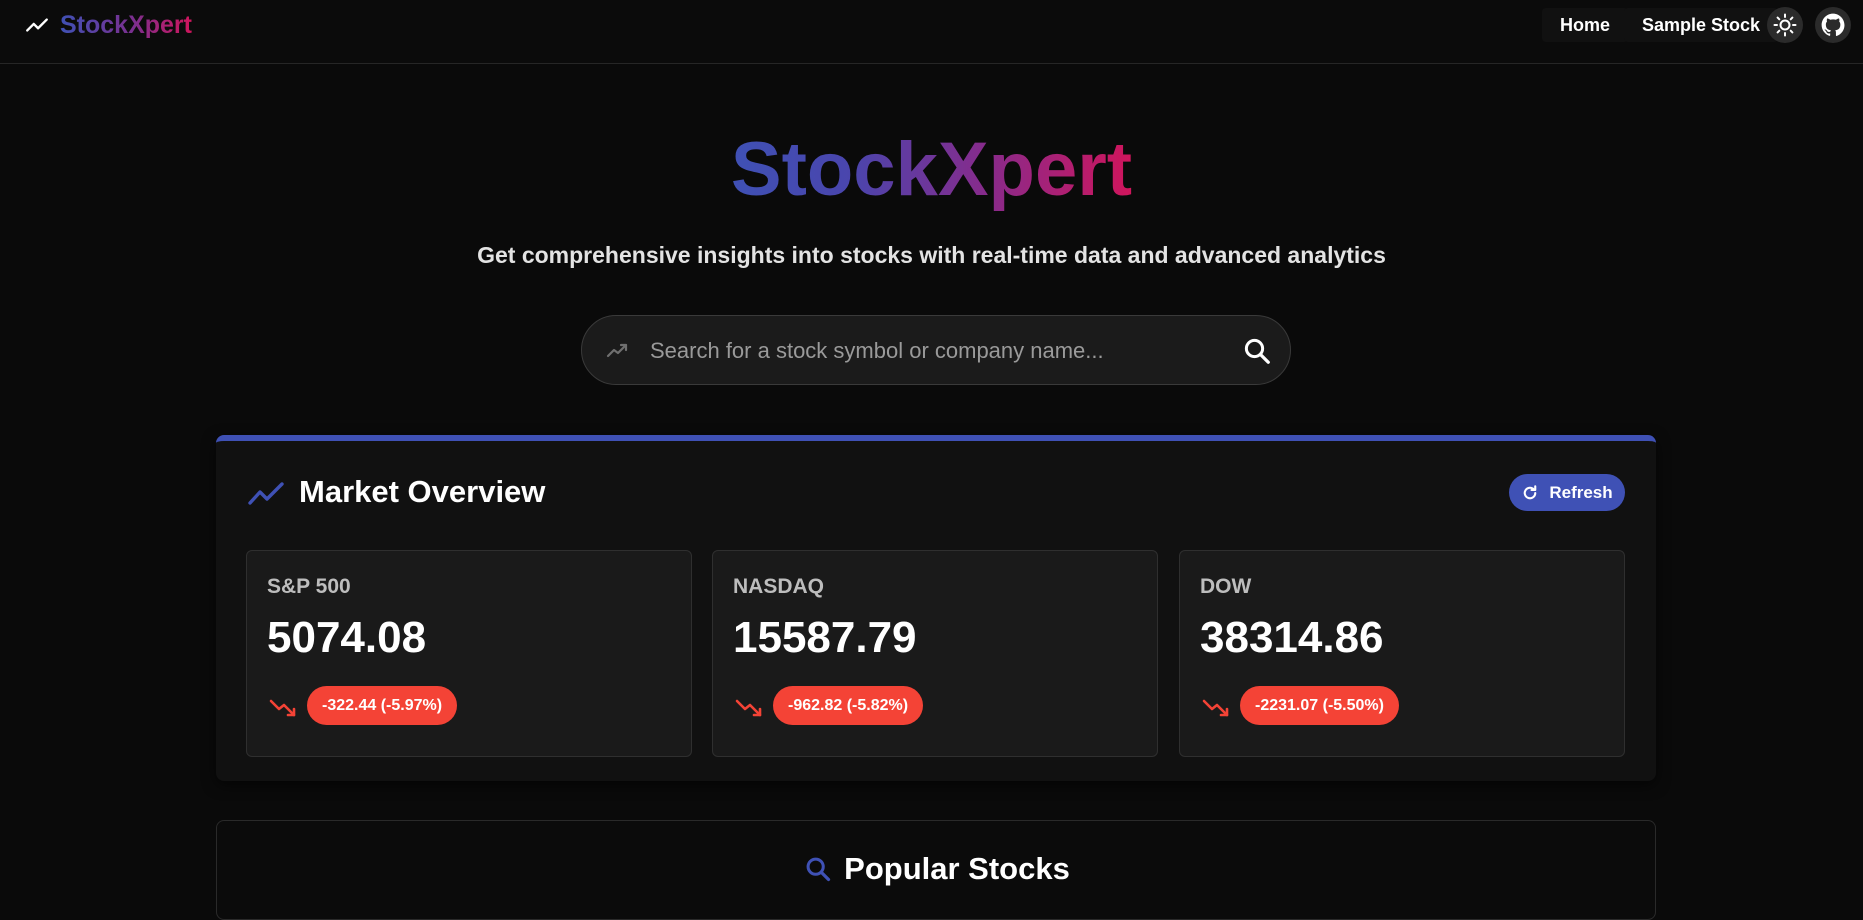 This screenshot has width=1863, height=920. What do you see at coordinates (422, 491) in the screenshot?
I see `market-overview-title: Market Overview` at bounding box center [422, 491].